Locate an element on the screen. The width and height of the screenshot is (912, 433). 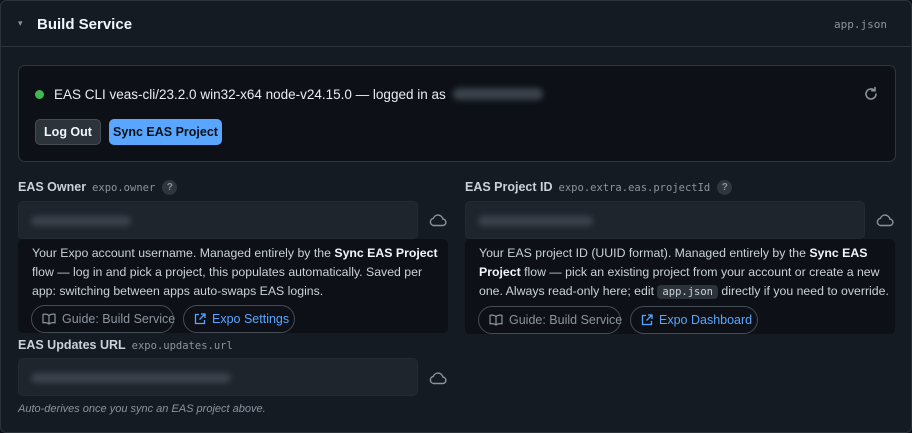
sync-eas-project-button: Sync EAS Project is located at coordinates (165, 132).